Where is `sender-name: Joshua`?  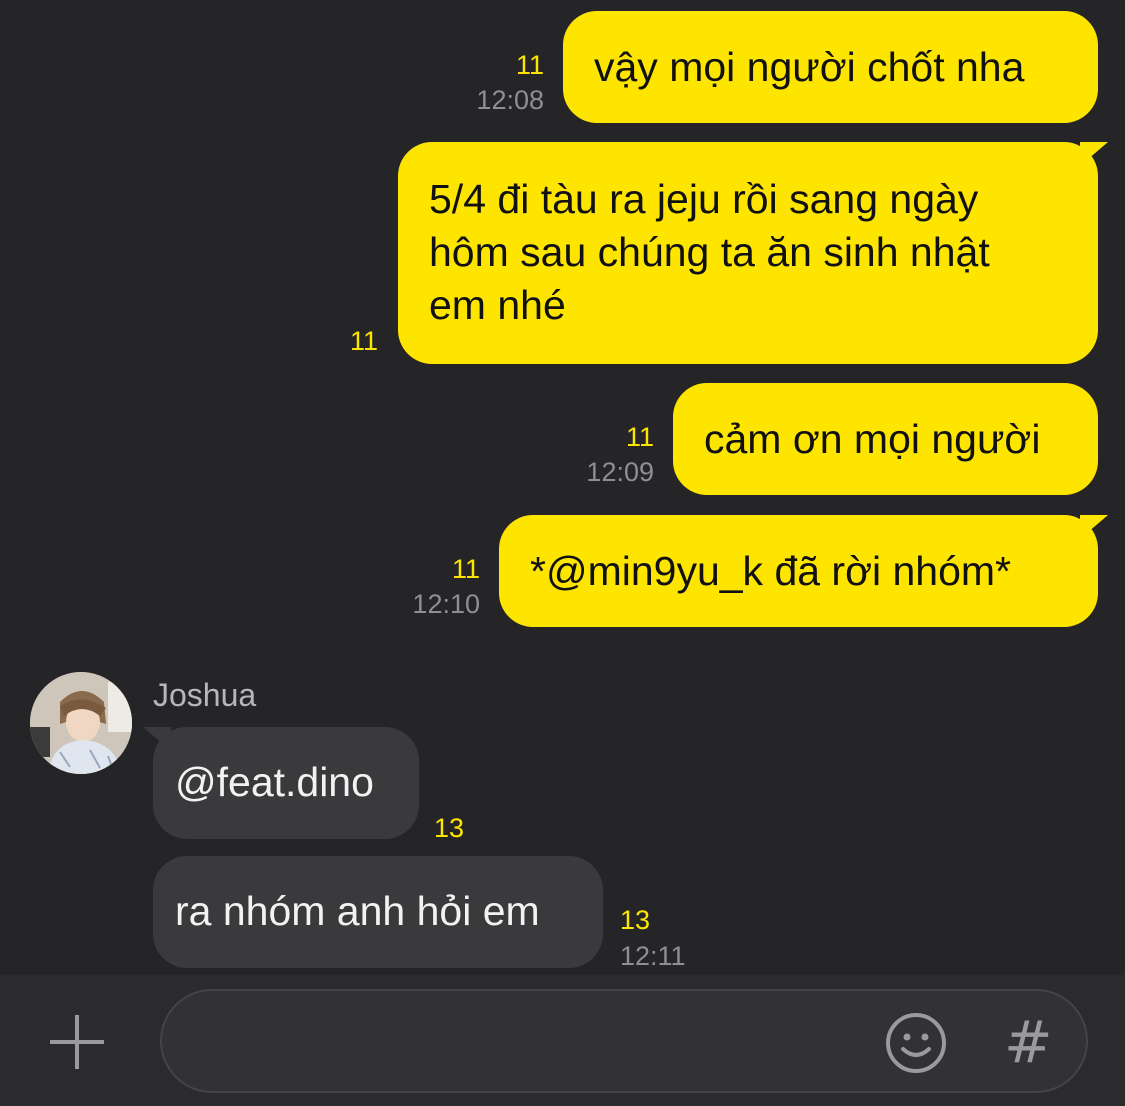
sender-name: Joshua is located at coordinates (205, 695).